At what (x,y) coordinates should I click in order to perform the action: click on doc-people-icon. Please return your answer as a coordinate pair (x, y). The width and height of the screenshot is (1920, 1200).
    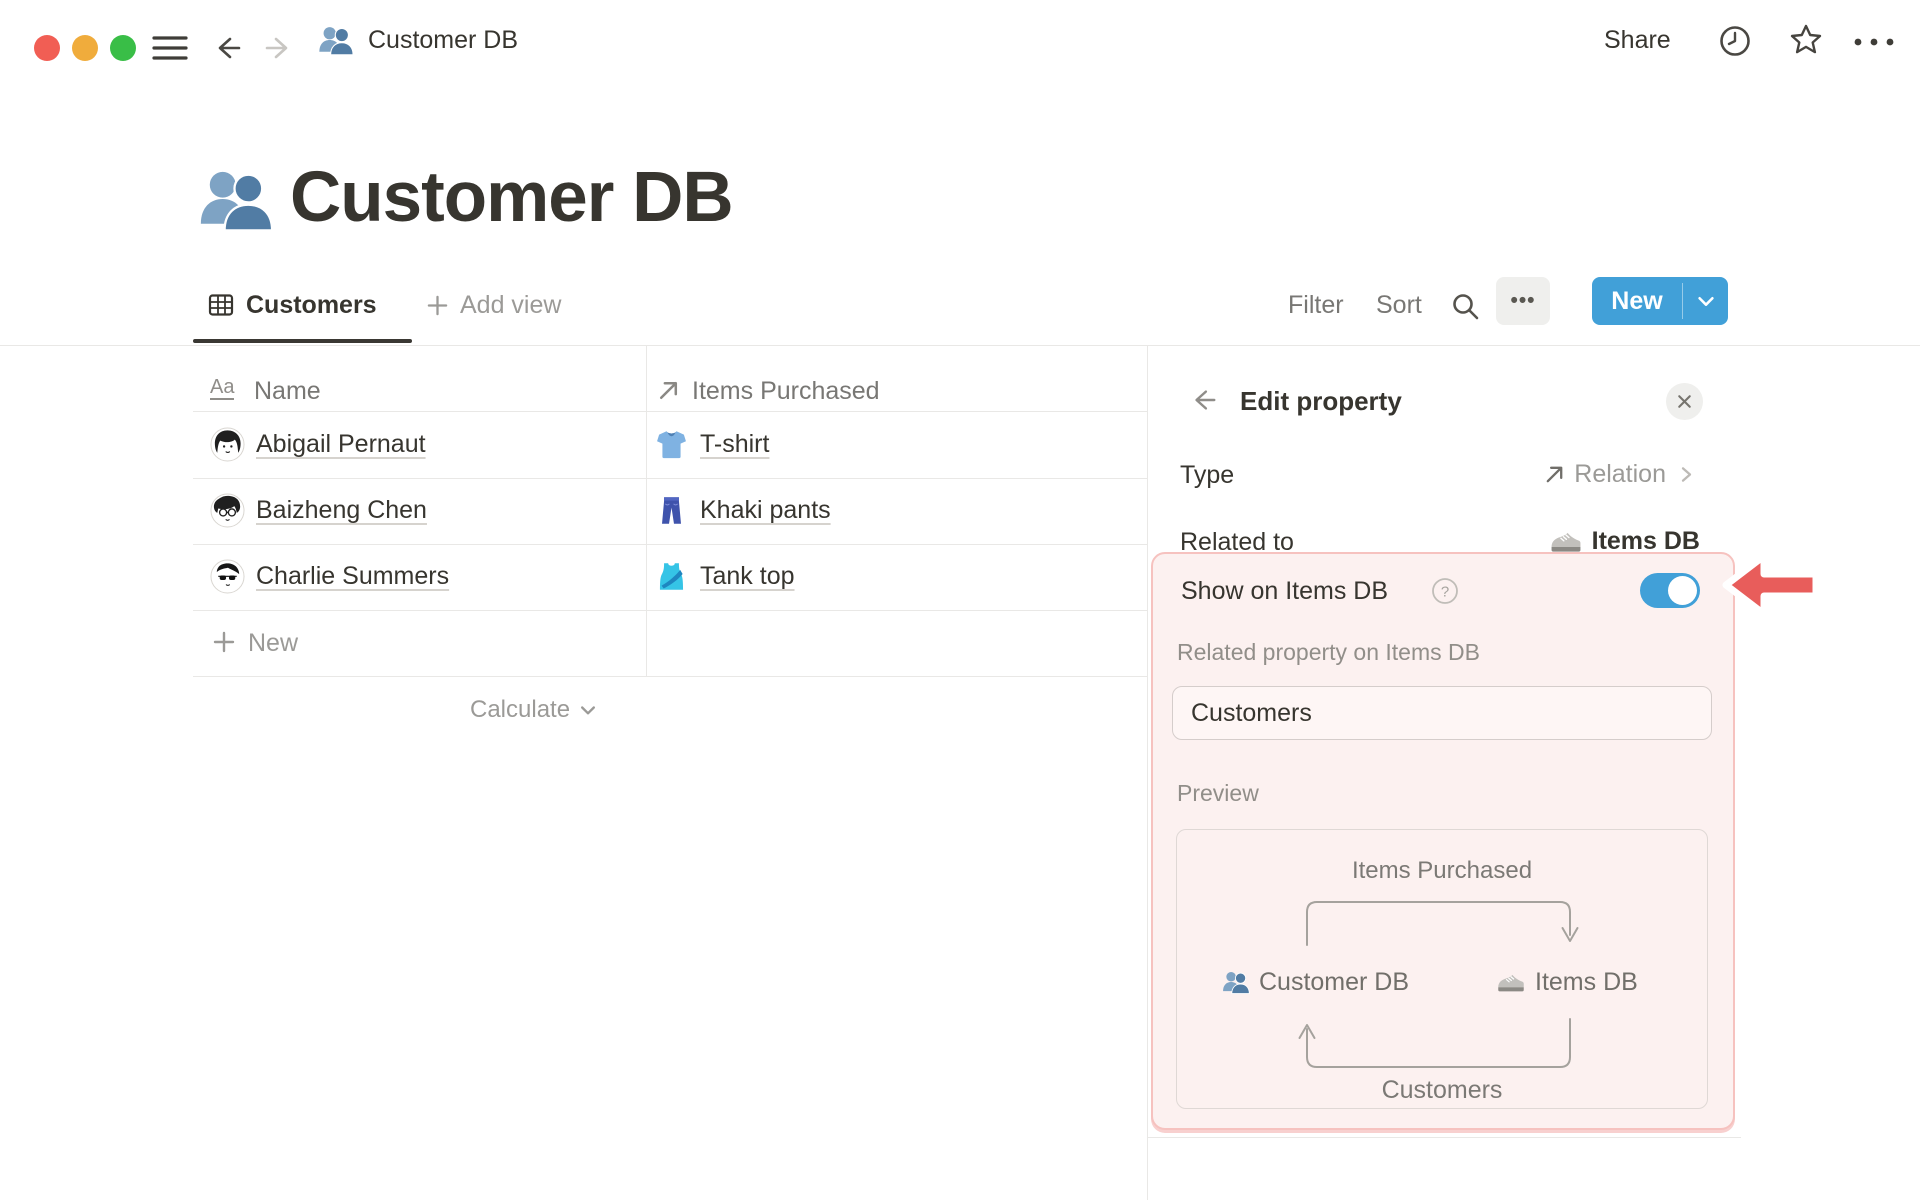
    Looking at the image, I should click on (336, 40).